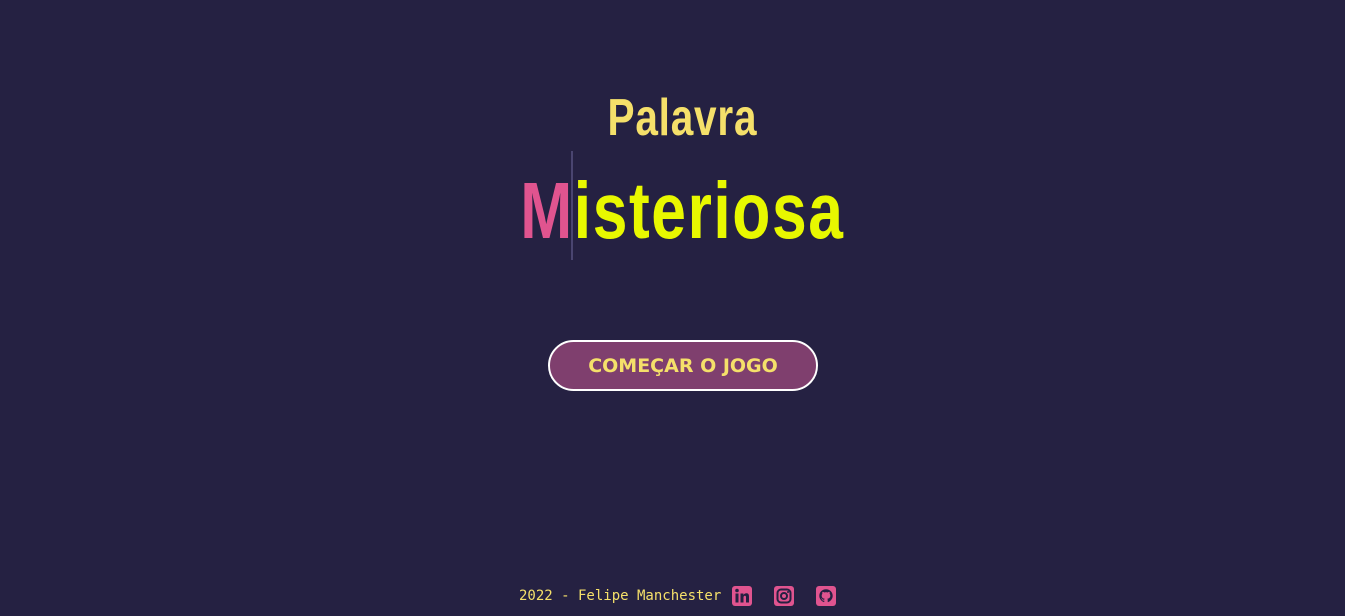 This screenshot has width=1345, height=616. I want to click on title-first-letter: M, so click(547, 210).